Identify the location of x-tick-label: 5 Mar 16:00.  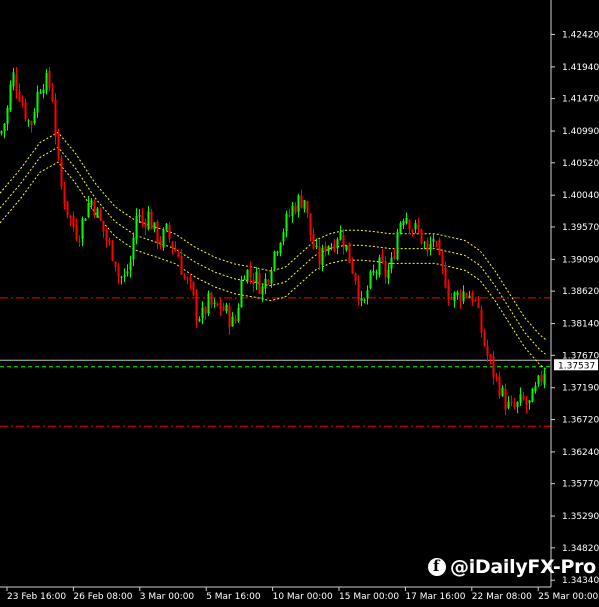
(233, 597).